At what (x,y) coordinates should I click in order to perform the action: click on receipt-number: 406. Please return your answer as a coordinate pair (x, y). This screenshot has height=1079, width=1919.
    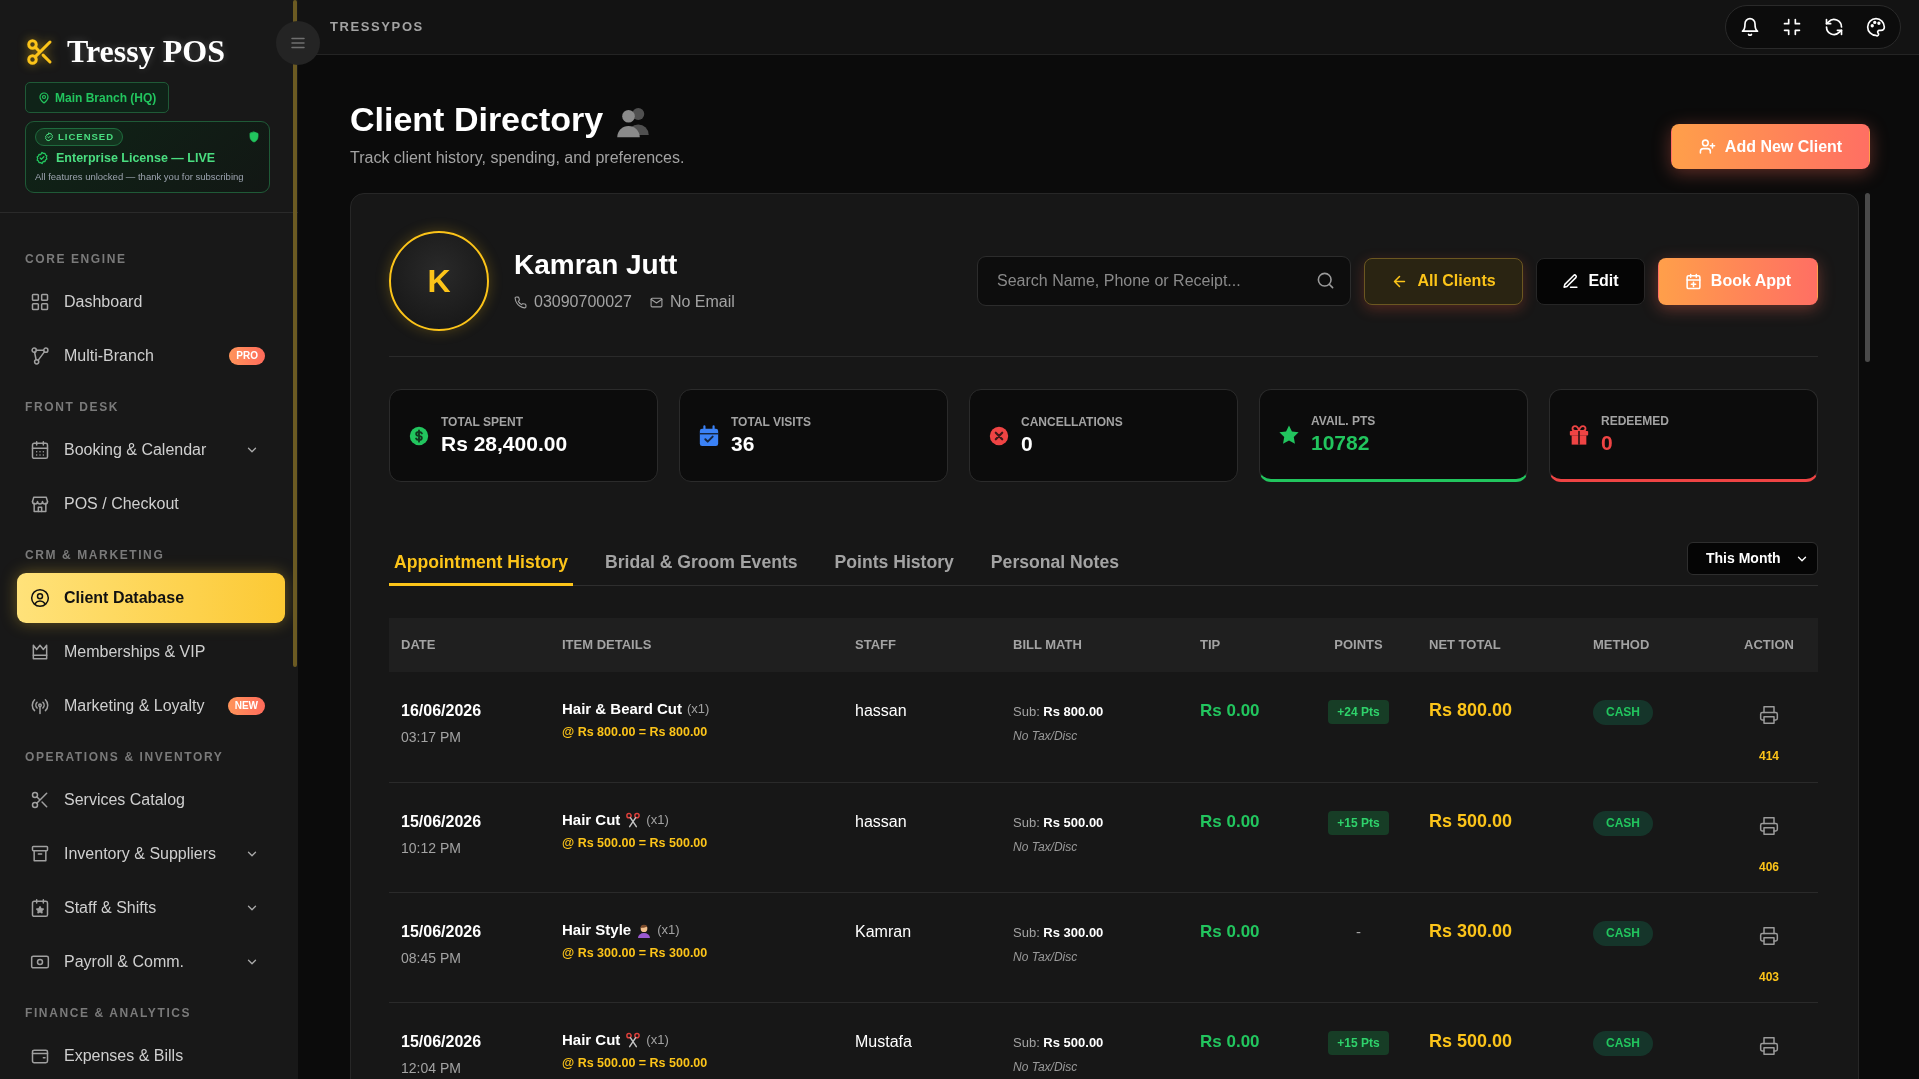
    Looking at the image, I should click on (1769, 866).